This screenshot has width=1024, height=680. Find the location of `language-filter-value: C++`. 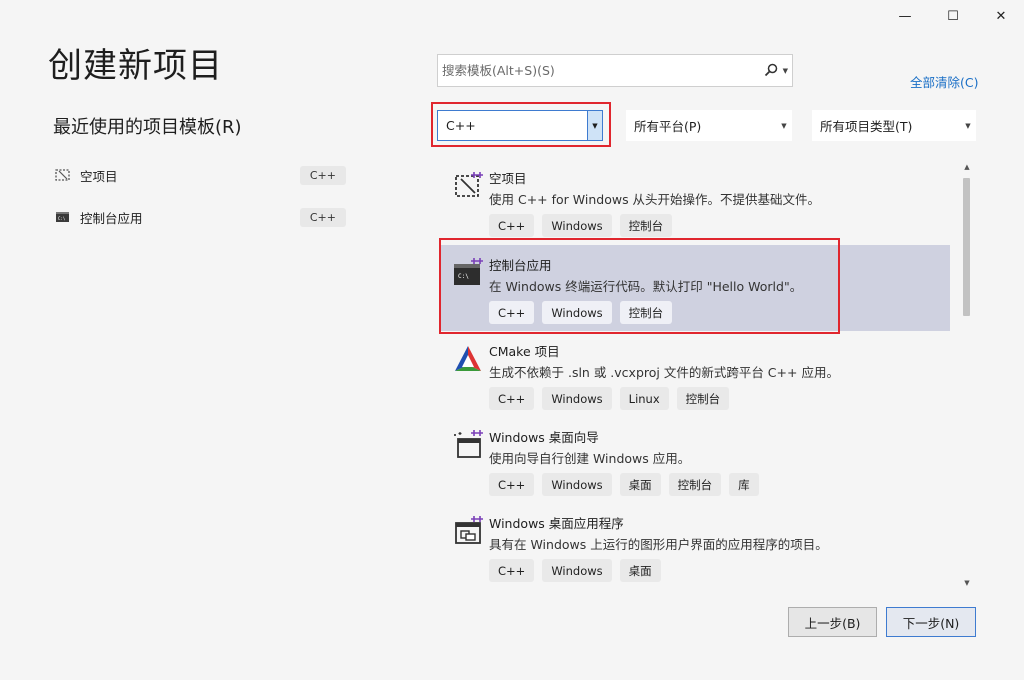

language-filter-value: C++ is located at coordinates (461, 125).